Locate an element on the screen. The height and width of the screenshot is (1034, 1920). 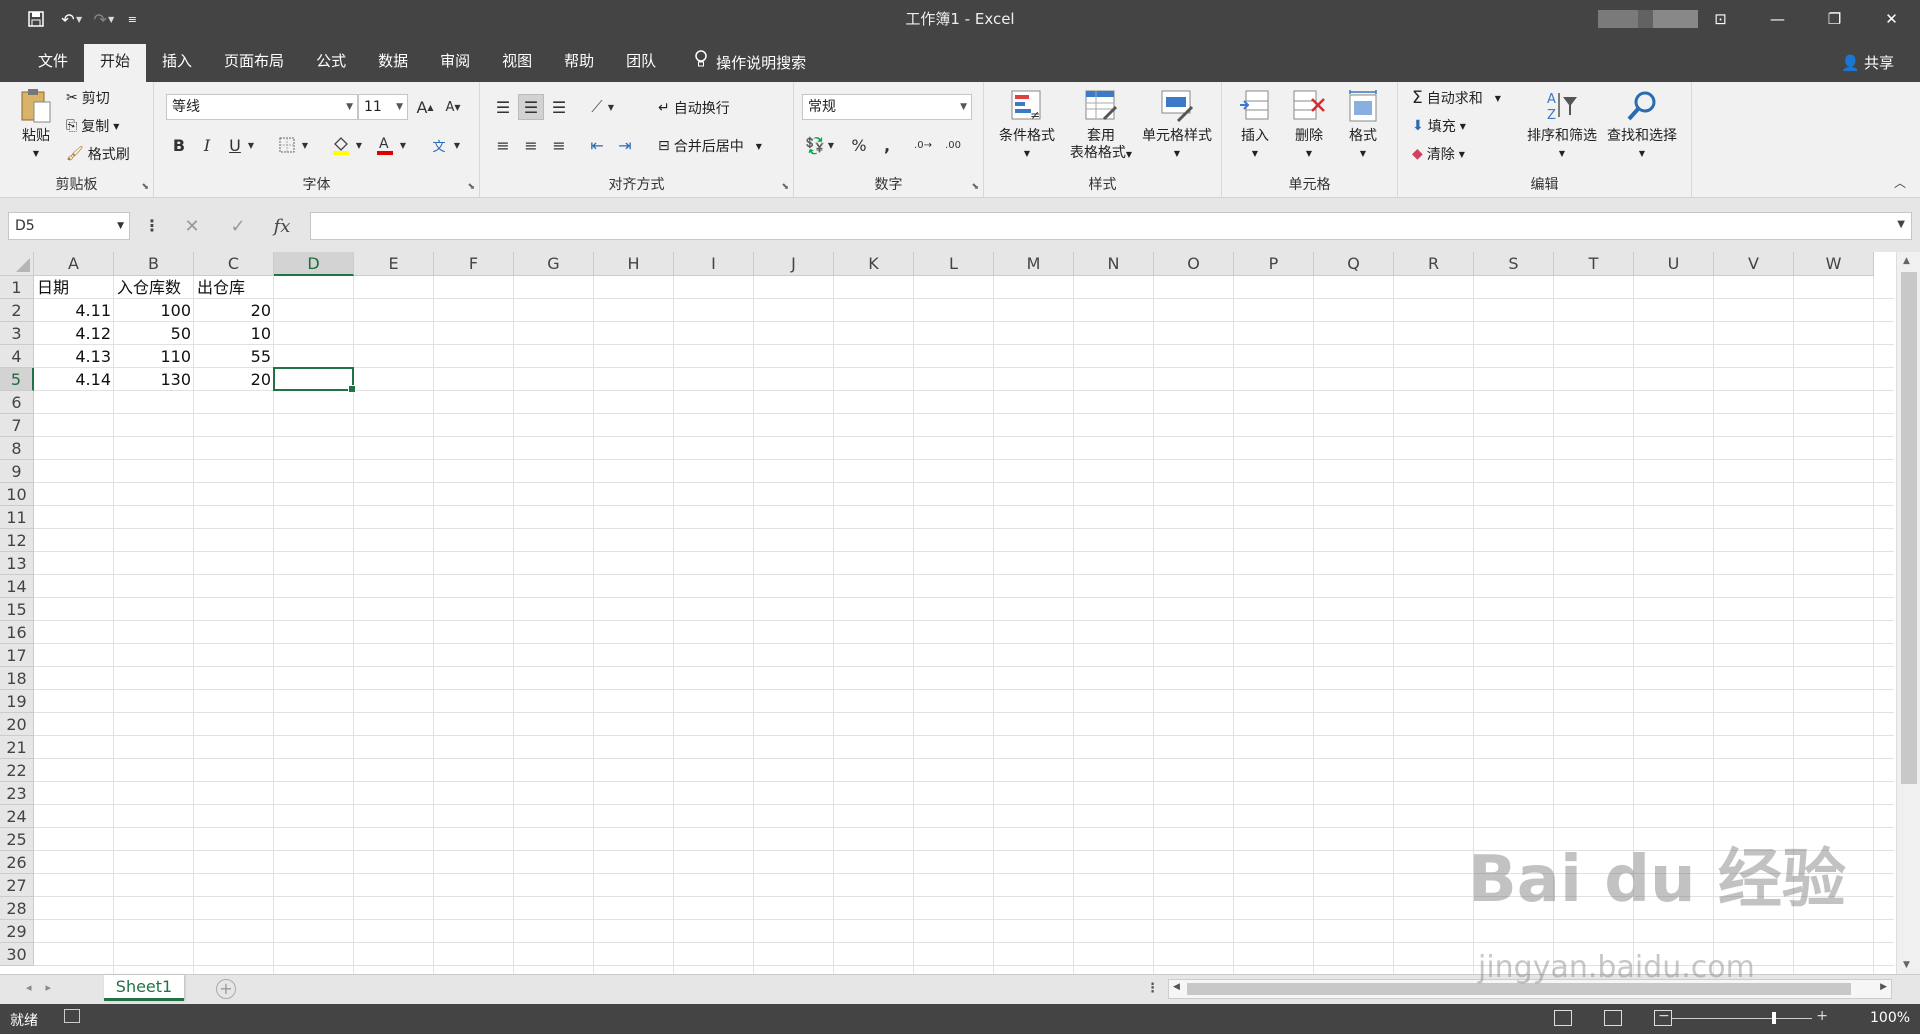
row-header: 14 is located at coordinates (17, 586).